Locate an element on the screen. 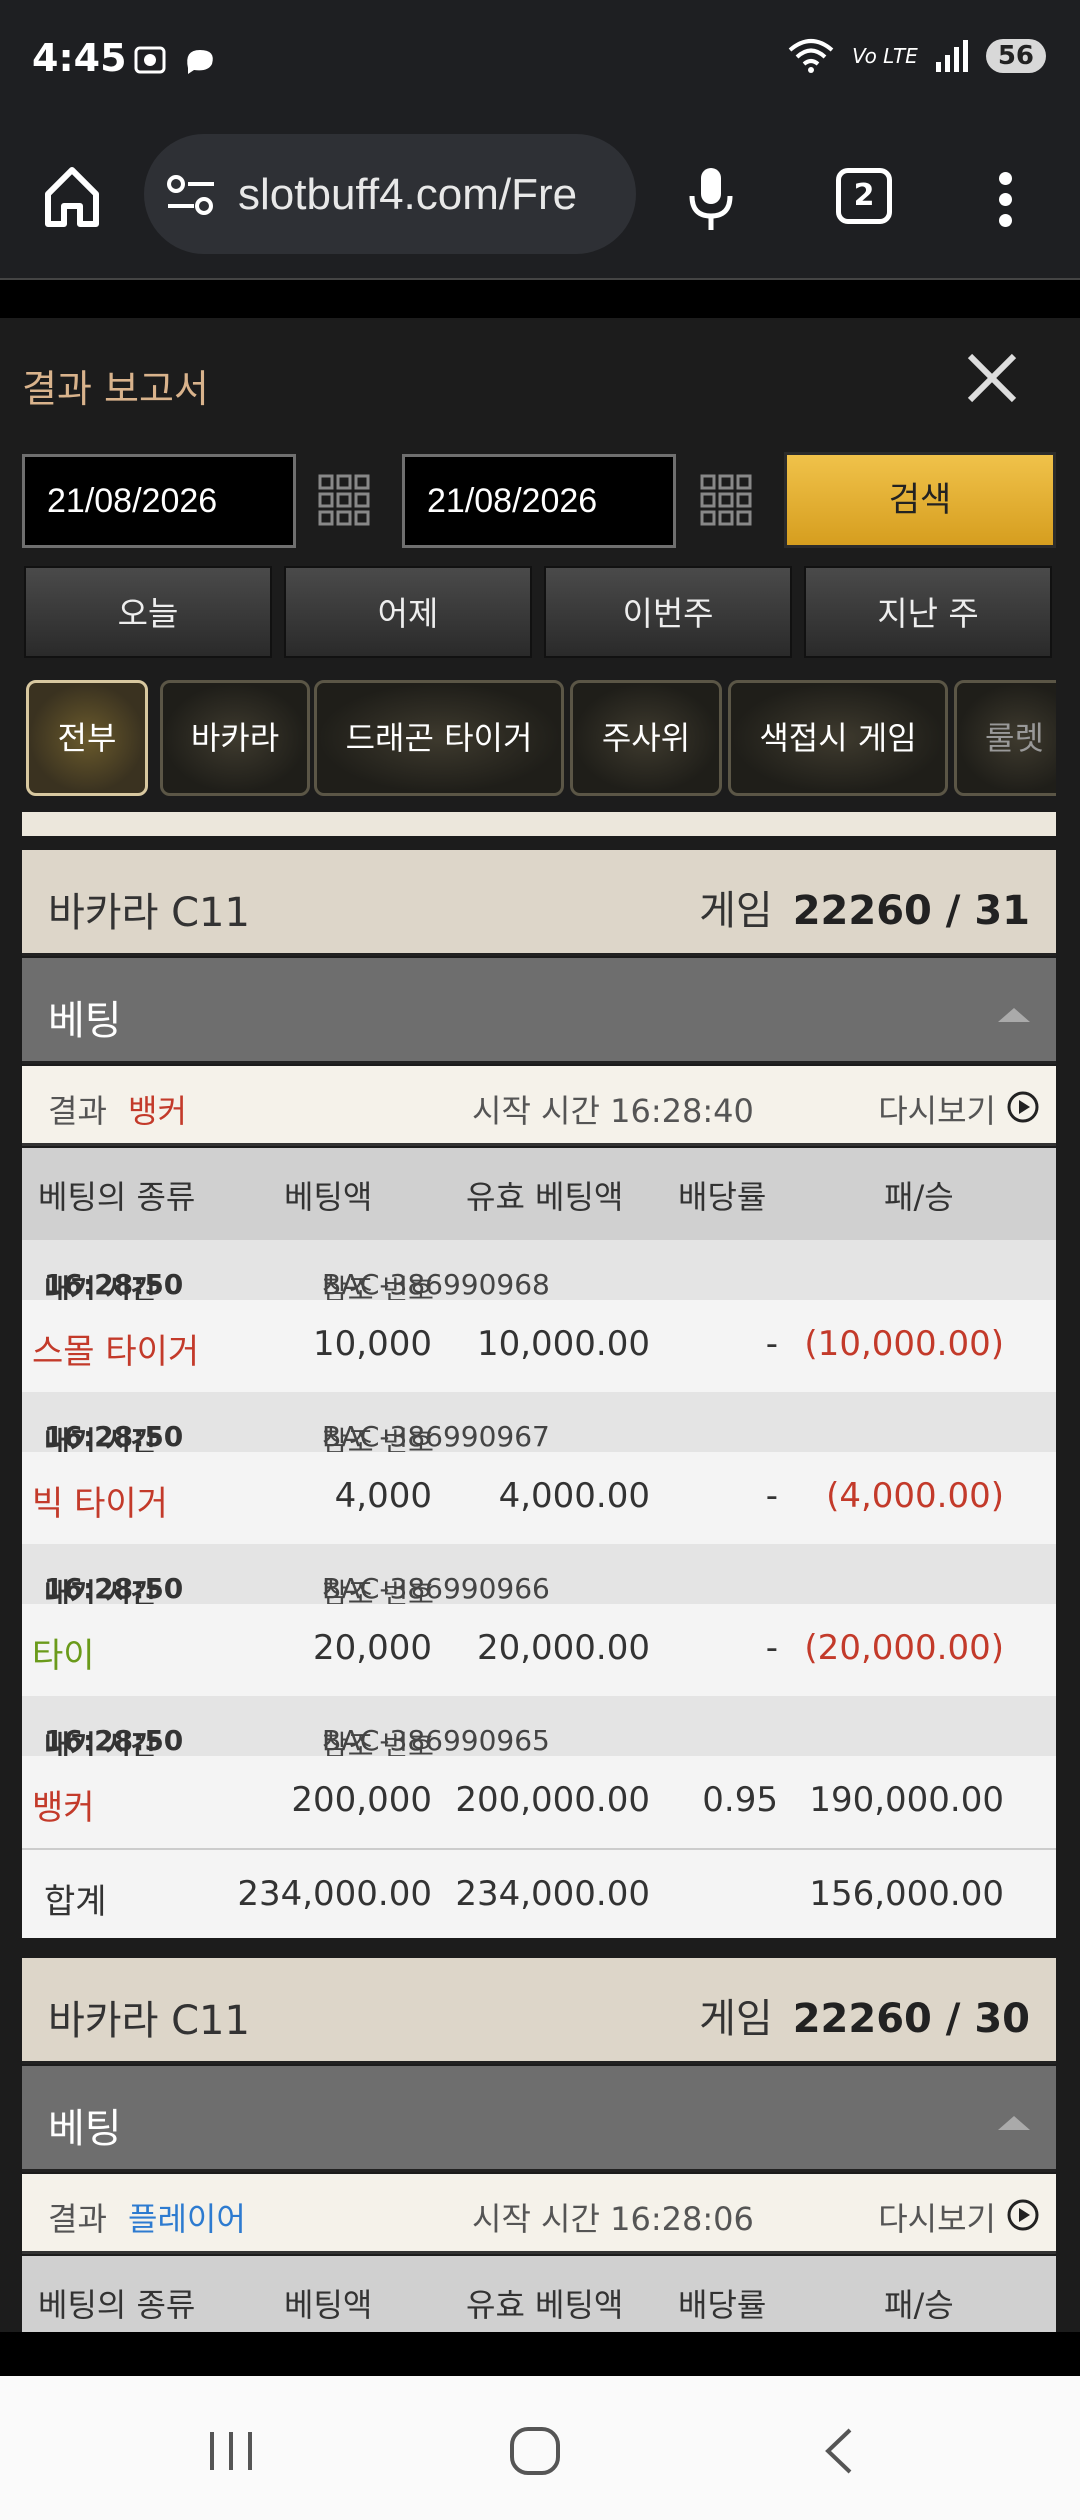  search-button: 검색 is located at coordinates (920, 500).